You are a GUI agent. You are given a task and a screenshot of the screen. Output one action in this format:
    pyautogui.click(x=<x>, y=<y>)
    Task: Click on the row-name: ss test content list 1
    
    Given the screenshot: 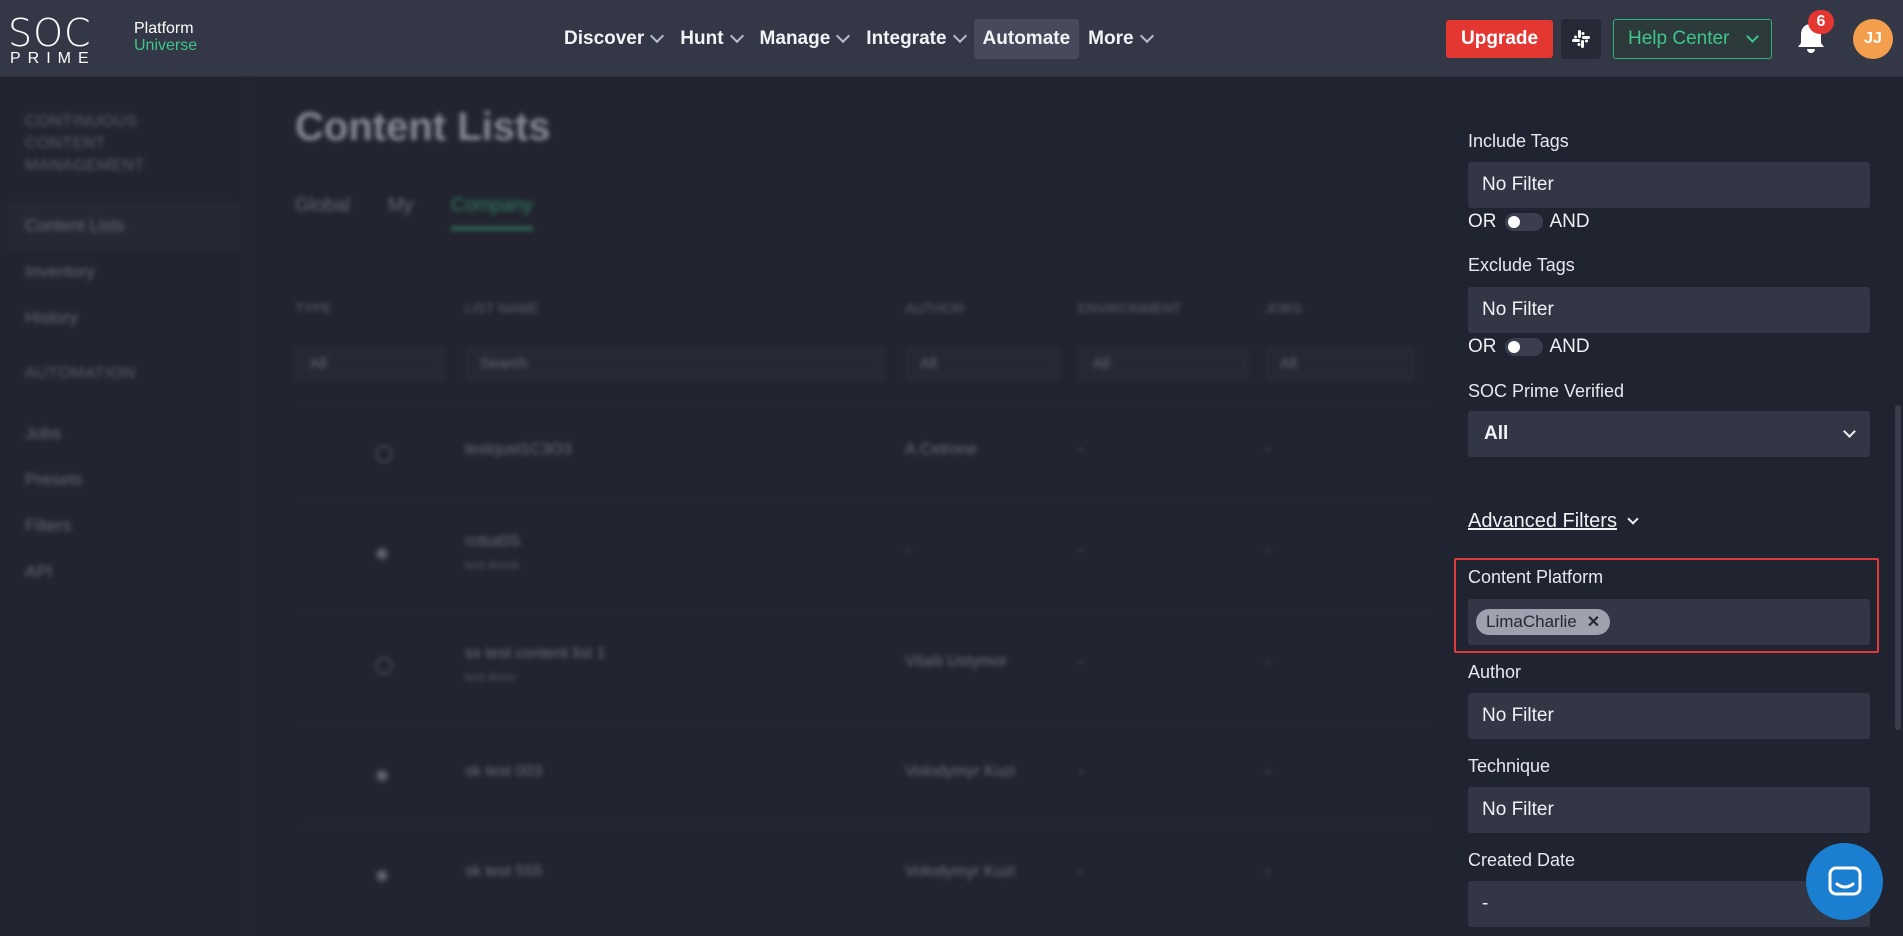 What is the action you would take?
    pyautogui.click(x=535, y=653)
    